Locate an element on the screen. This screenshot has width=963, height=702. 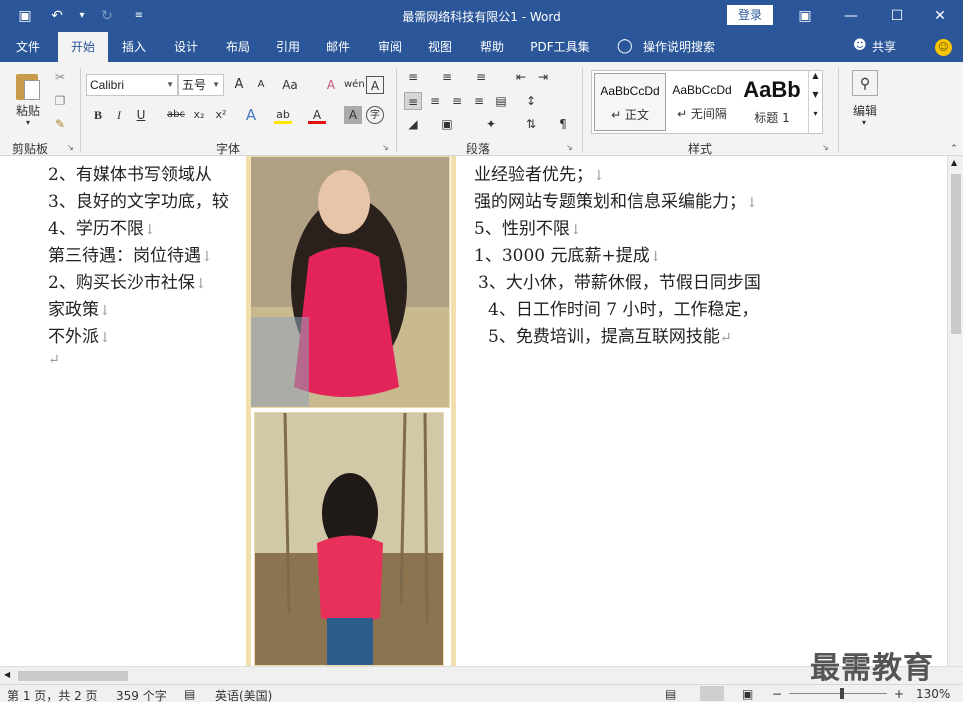
cut-icon: ✂ is located at coordinates (60, 77).